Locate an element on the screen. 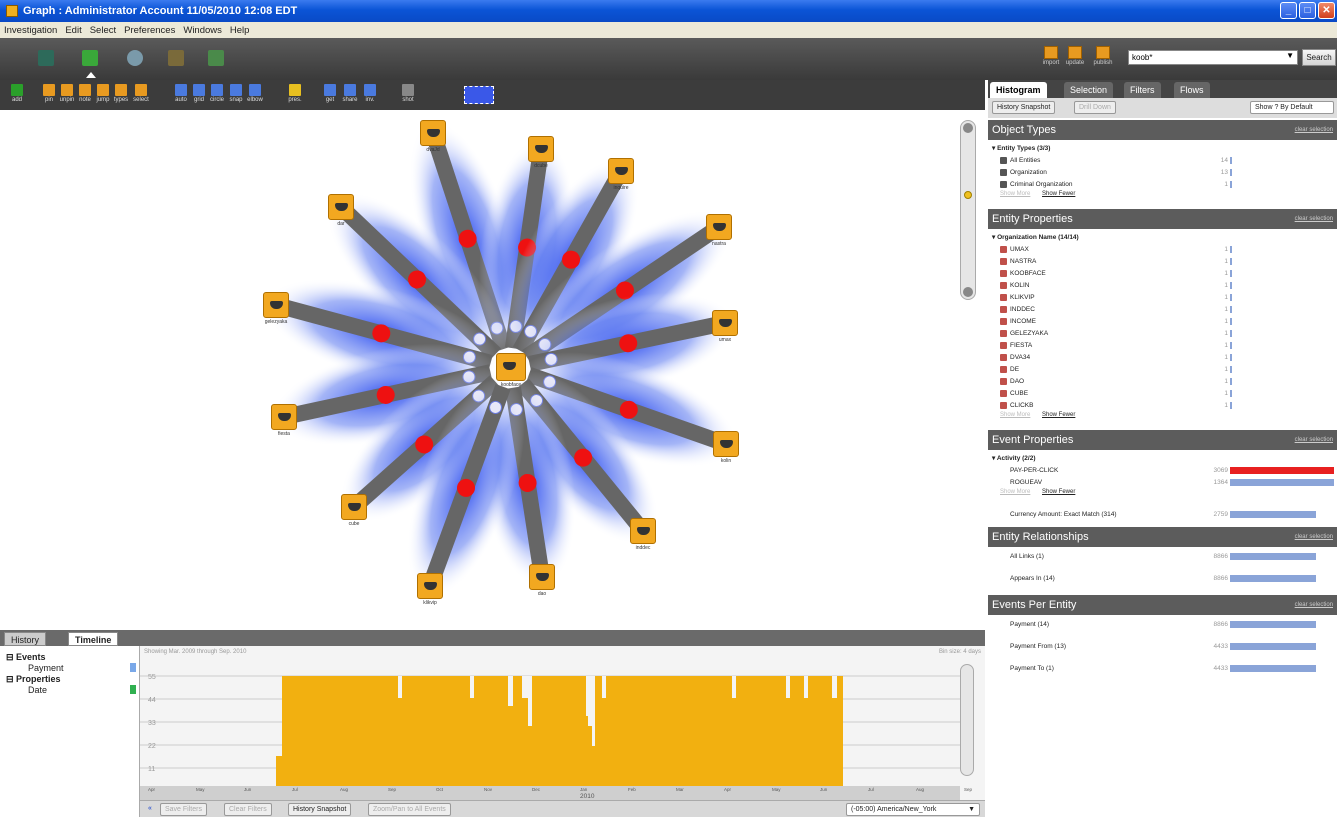 The height and width of the screenshot is (817, 1337). histogram-row: Criminal Organization 1 is located at coordinates (1162, 184).